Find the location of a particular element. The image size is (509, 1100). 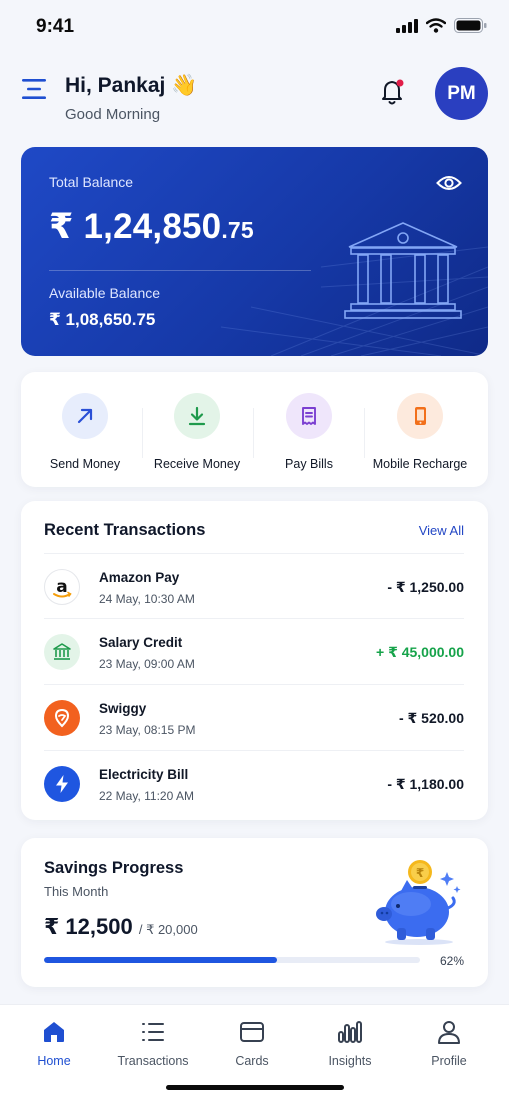

savings-progress-bar is located at coordinates (232, 960).